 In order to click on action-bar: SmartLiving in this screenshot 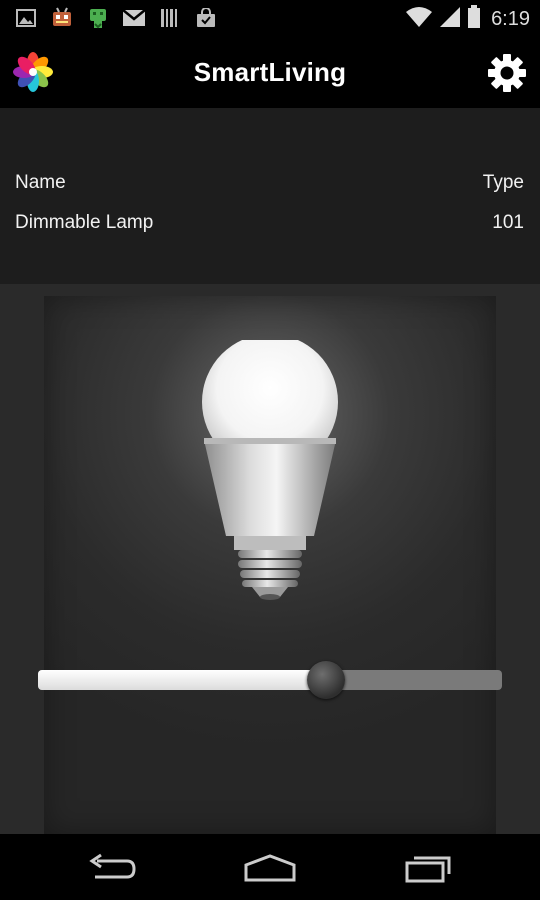, I will do `click(270, 73)`.